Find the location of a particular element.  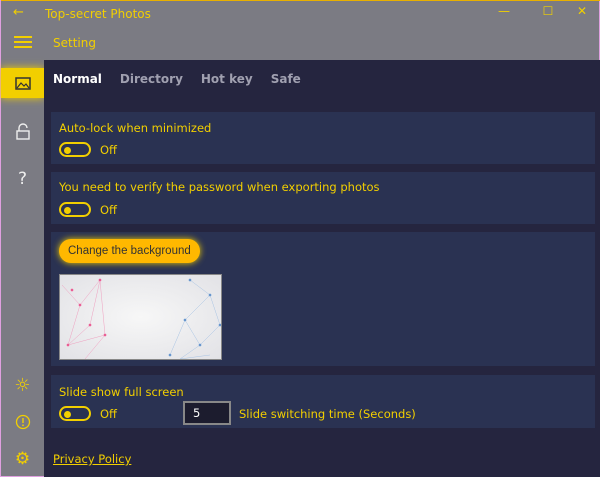

background-preview is located at coordinates (140, 317).